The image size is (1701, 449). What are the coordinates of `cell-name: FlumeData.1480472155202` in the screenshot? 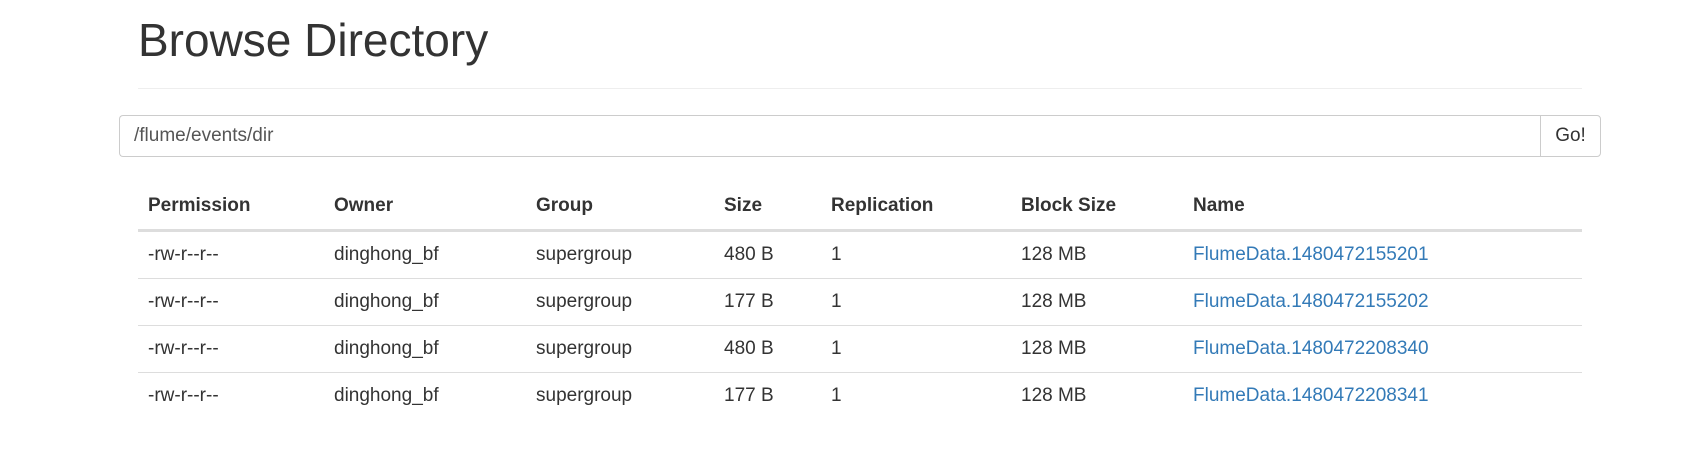 It's located at (1382, 302).